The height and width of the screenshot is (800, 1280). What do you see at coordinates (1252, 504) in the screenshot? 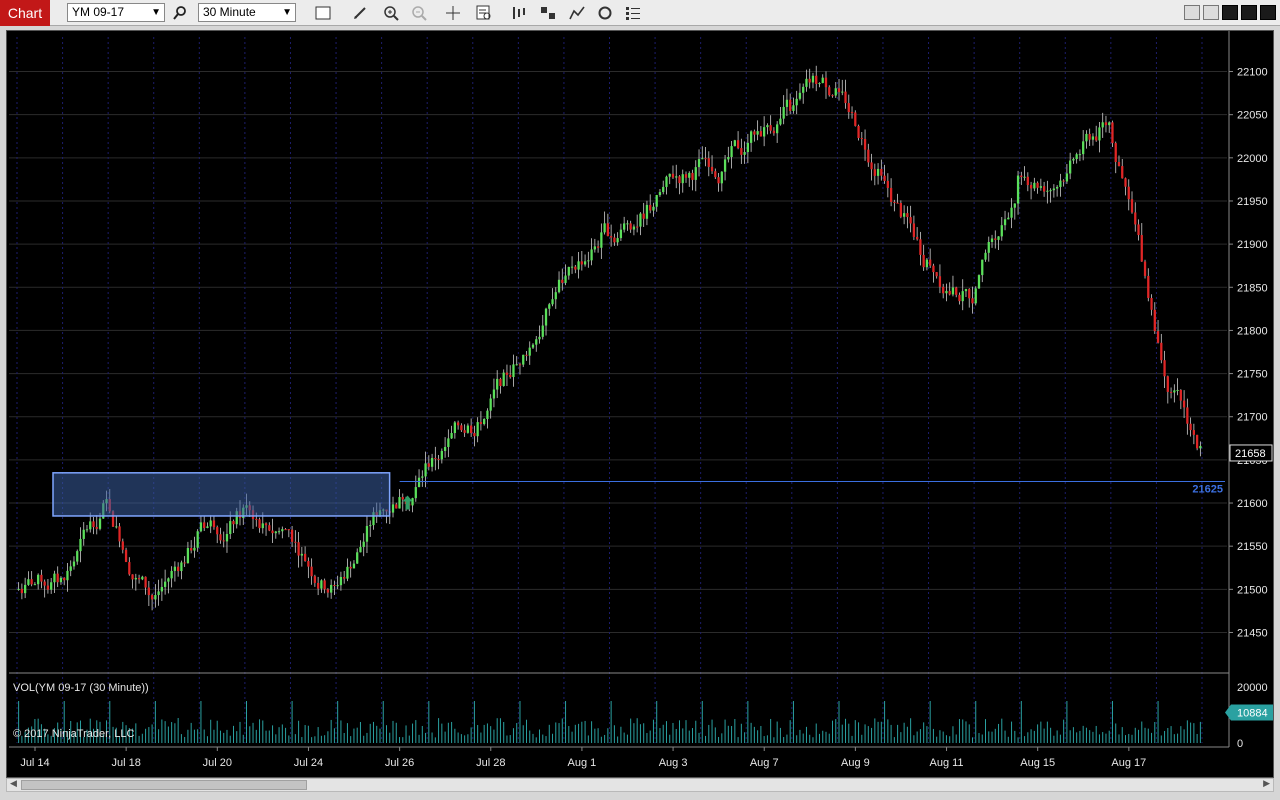
I see `price-tick-label: 21600` at bounding box center [1252, 504].